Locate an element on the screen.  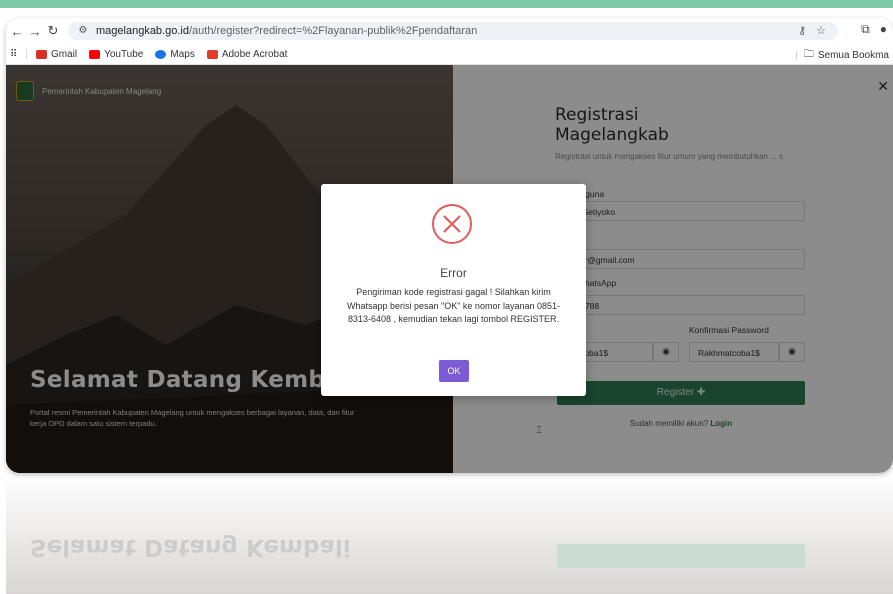
apps-grid-icon: ⠿ is located at coordinates (13, 54).